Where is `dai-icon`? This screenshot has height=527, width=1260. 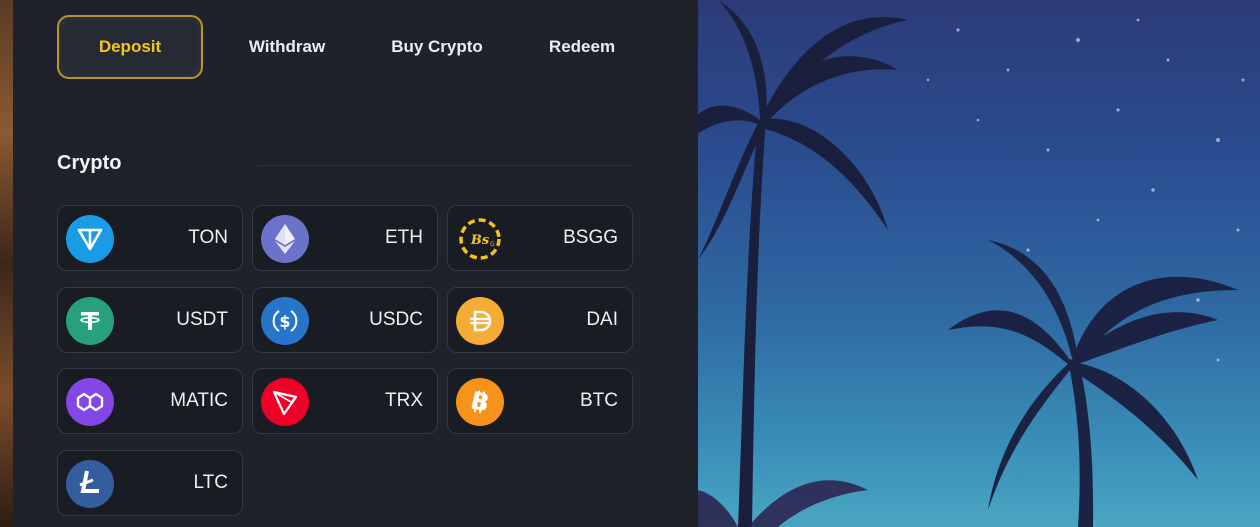
dai-icon is located at coordinates (480, 321).